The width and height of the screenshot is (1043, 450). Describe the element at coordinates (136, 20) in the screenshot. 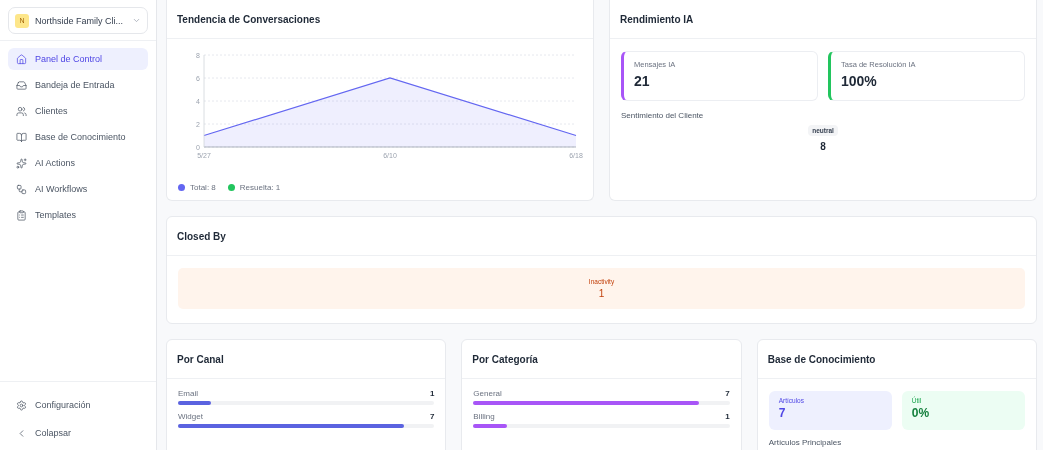

I see `caret-icon` at that location.